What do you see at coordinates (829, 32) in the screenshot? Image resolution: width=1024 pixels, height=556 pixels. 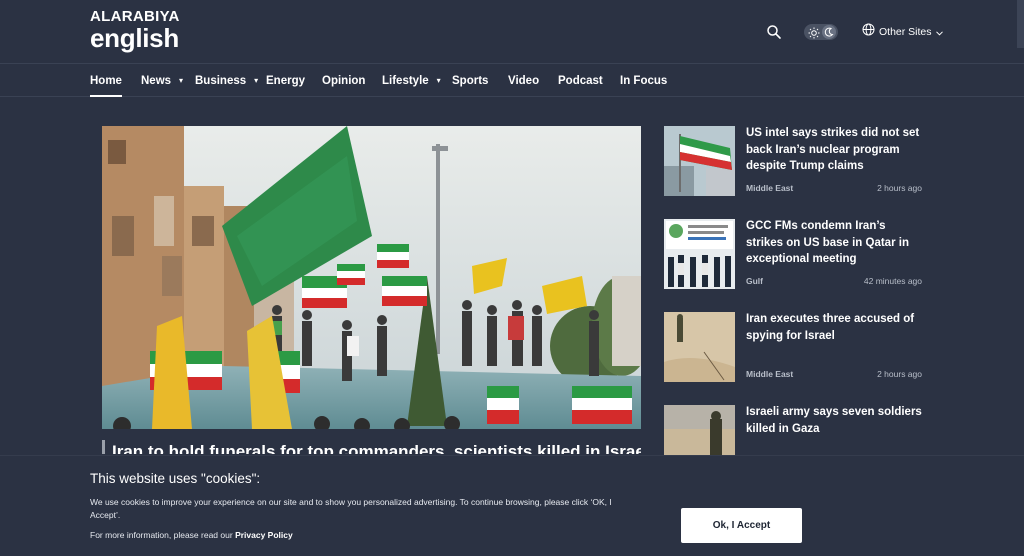 I see `moon-icon` at bounding box center [829, 32].